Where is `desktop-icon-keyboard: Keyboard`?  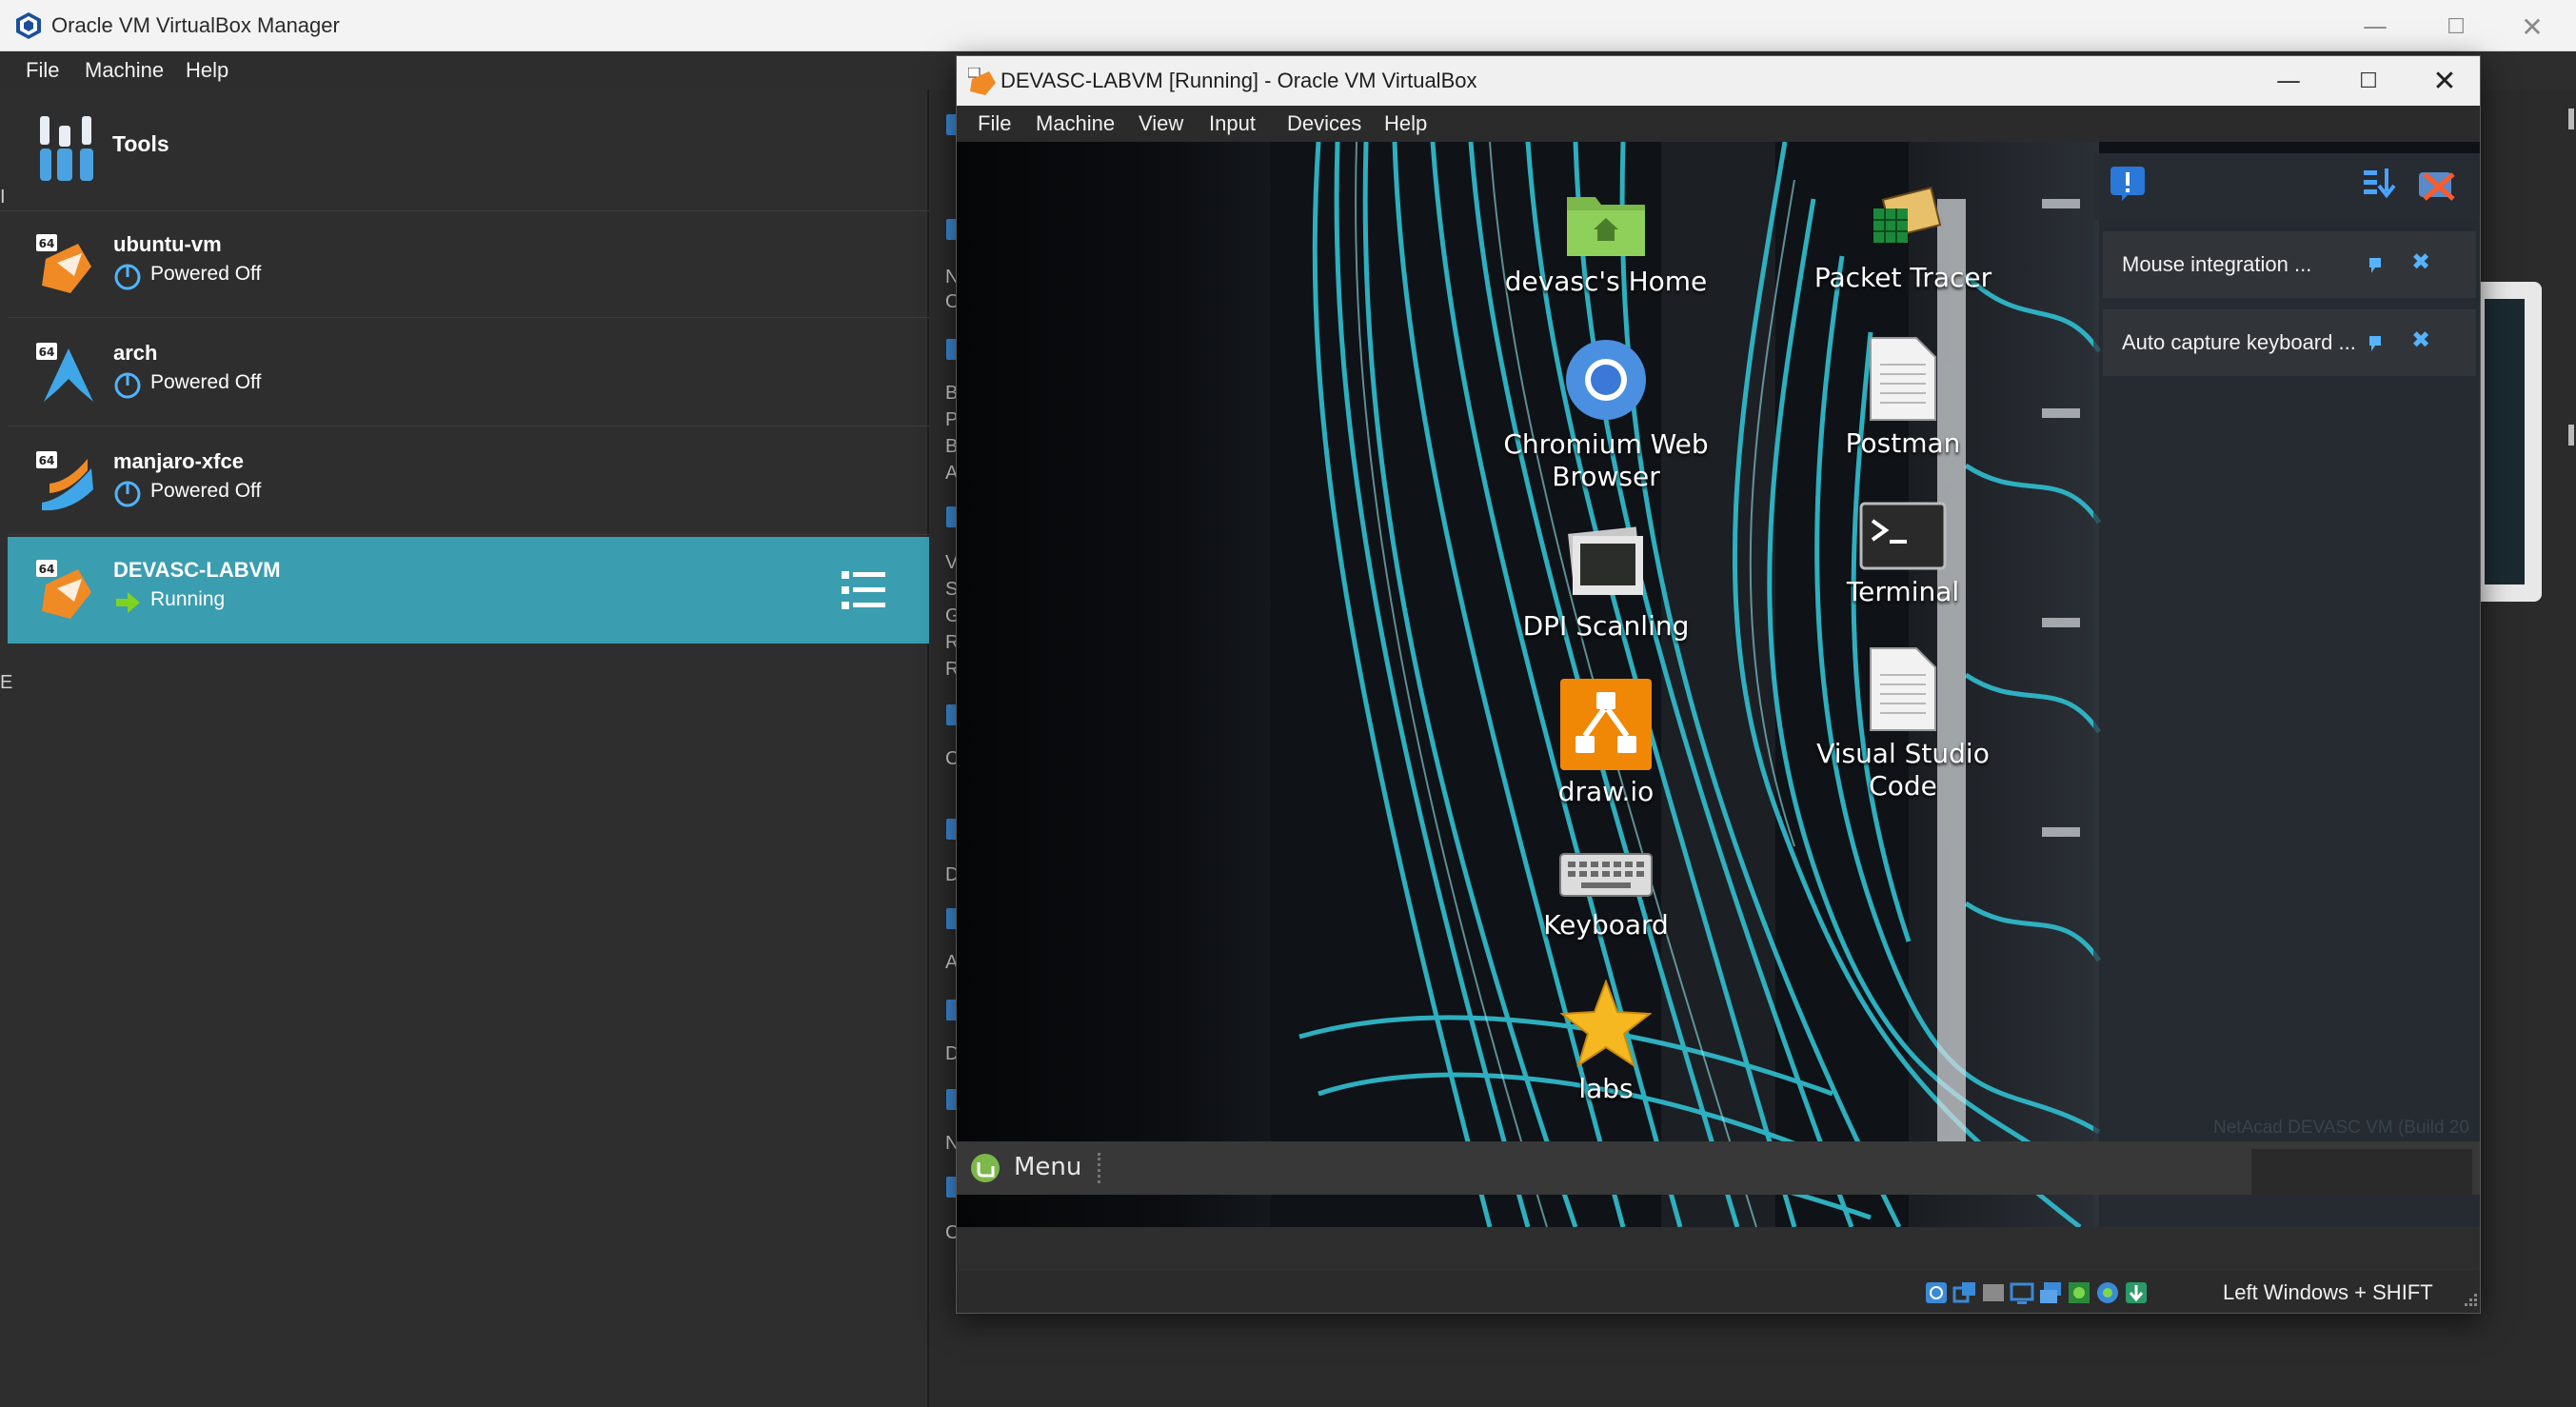
desktop-icon-keyboard: Keyboard is located at coordinates (1606, 893).